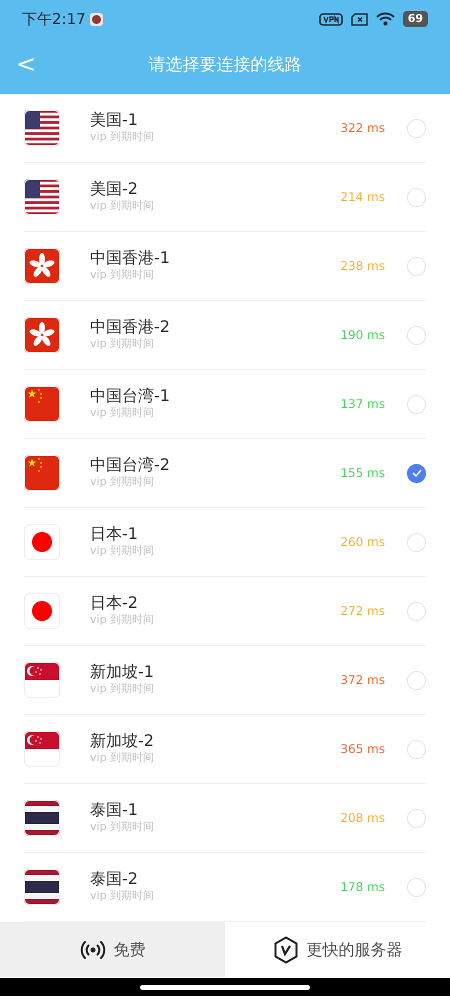 Image resolution: width=450 pixels, height=1000 pixels. What do you see at coordinates (362, 818) in the screenshot?
I see `latency: 208 ms` at bounding box center [362, 818].